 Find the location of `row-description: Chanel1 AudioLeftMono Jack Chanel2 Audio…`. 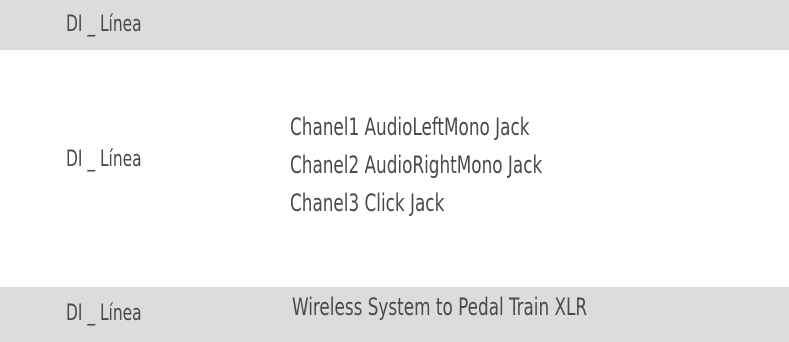

row-description: Chanel1 AudioLeftMono Jack Chanel2 Audio… is located at coordinates (416, 165).